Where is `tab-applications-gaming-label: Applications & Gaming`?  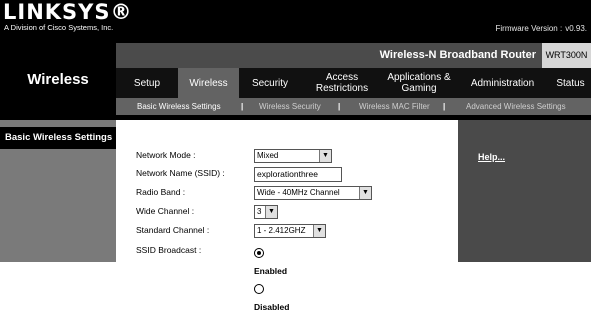 tab-applications-gaming-label: Applications & Gaming is located at coordinates (419, 83).